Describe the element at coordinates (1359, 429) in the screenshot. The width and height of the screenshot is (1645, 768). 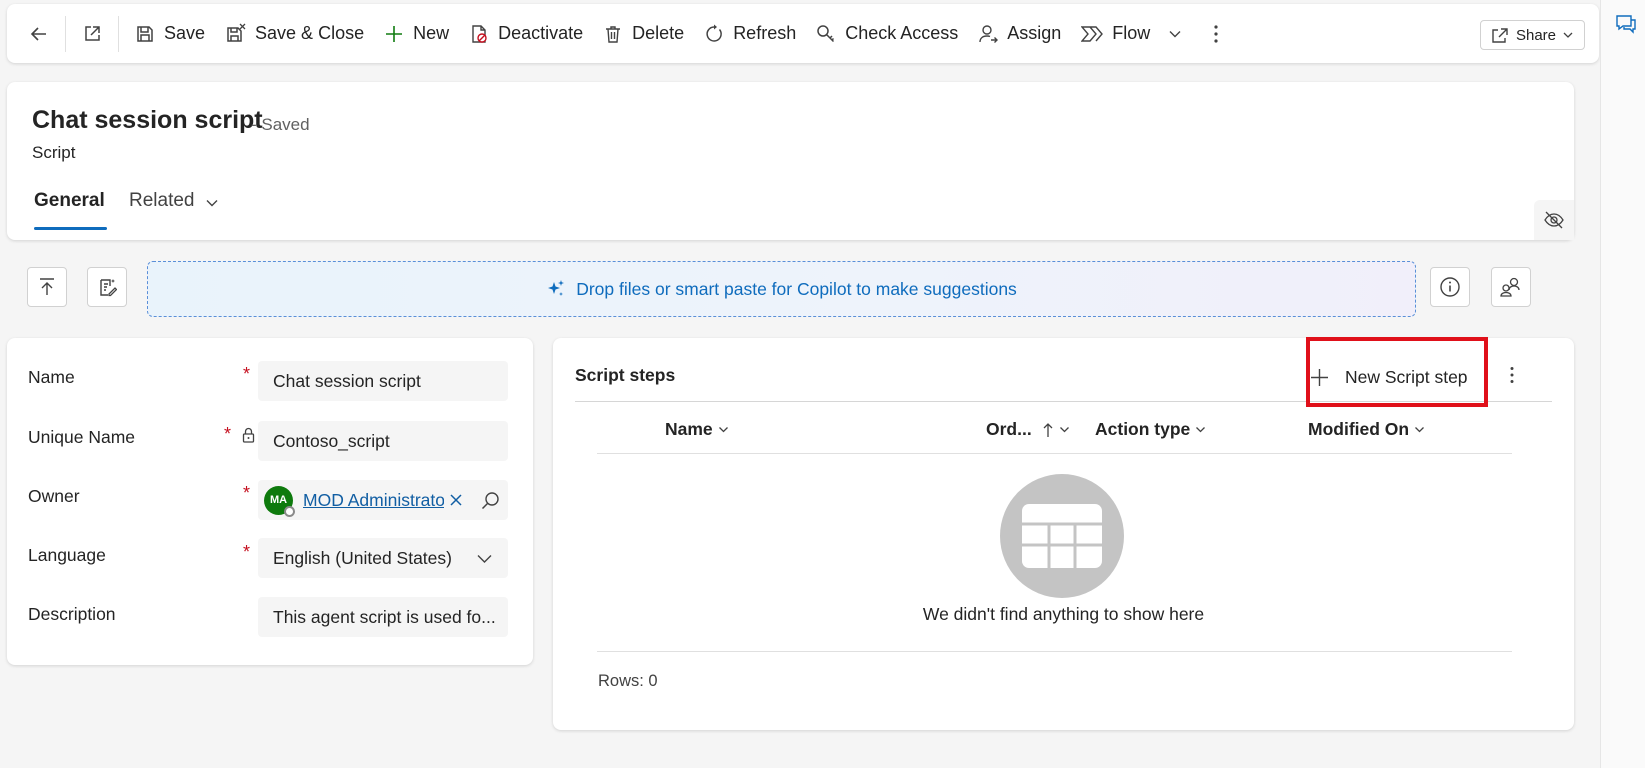
I see `column-header-label: Modified On` at that location.